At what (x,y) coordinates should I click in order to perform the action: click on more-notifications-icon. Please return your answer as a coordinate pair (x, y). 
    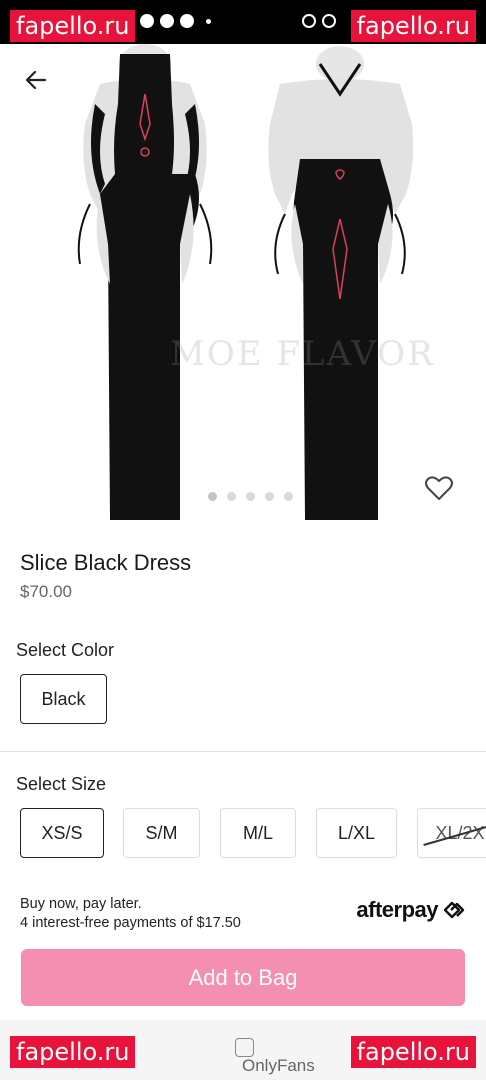
    Looking at the image, I should click on (208, 21).